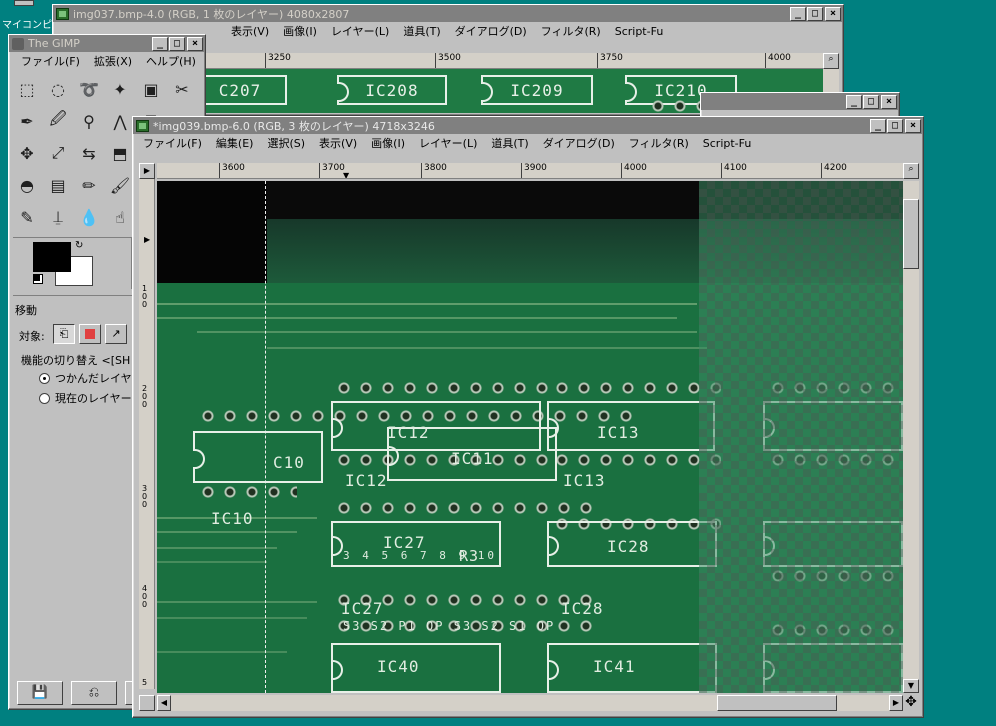 The image size is (996, 726). What do you see at coordinates (289, 462) in the screenshot?
I see `pcb-label: C10` at bounding box center [289, 462].